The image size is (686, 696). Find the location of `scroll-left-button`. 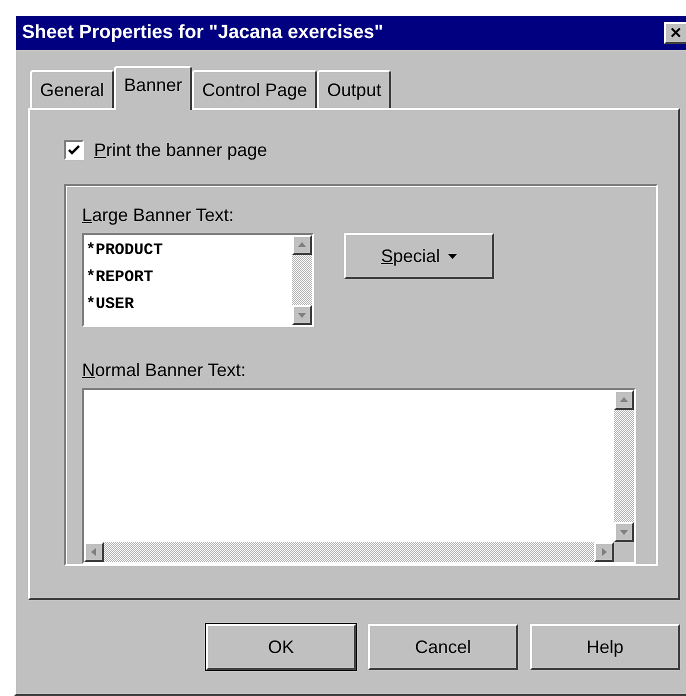

scroll-left-button is located at coordinates (94, 552).